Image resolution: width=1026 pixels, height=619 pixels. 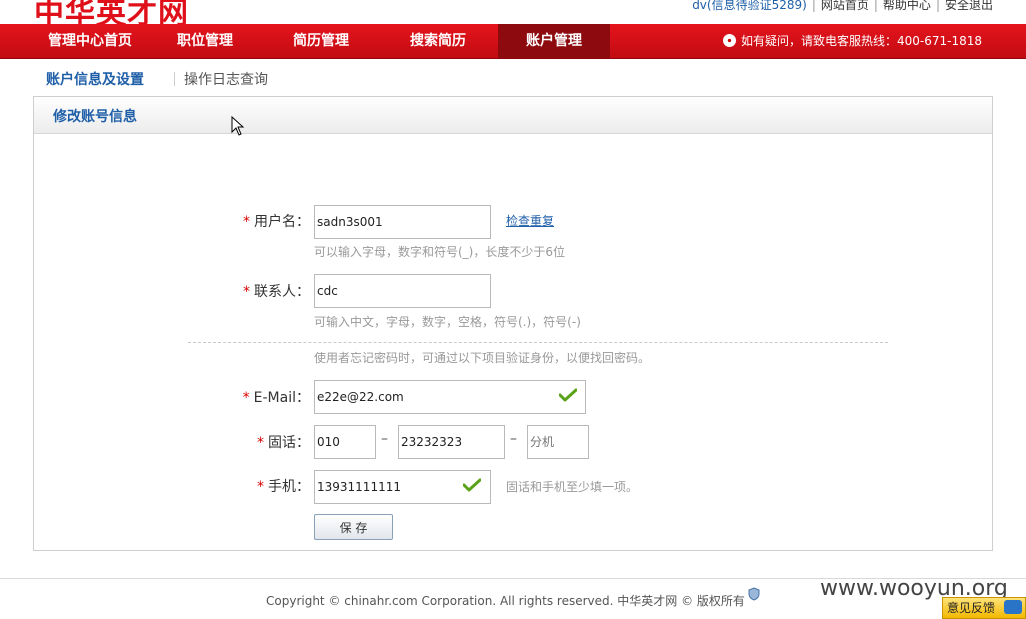 What do you see at coordinates (971, 608) in the screenshot?
I see `feedback-label: 意见反馈` at bounding box center [971, 608].